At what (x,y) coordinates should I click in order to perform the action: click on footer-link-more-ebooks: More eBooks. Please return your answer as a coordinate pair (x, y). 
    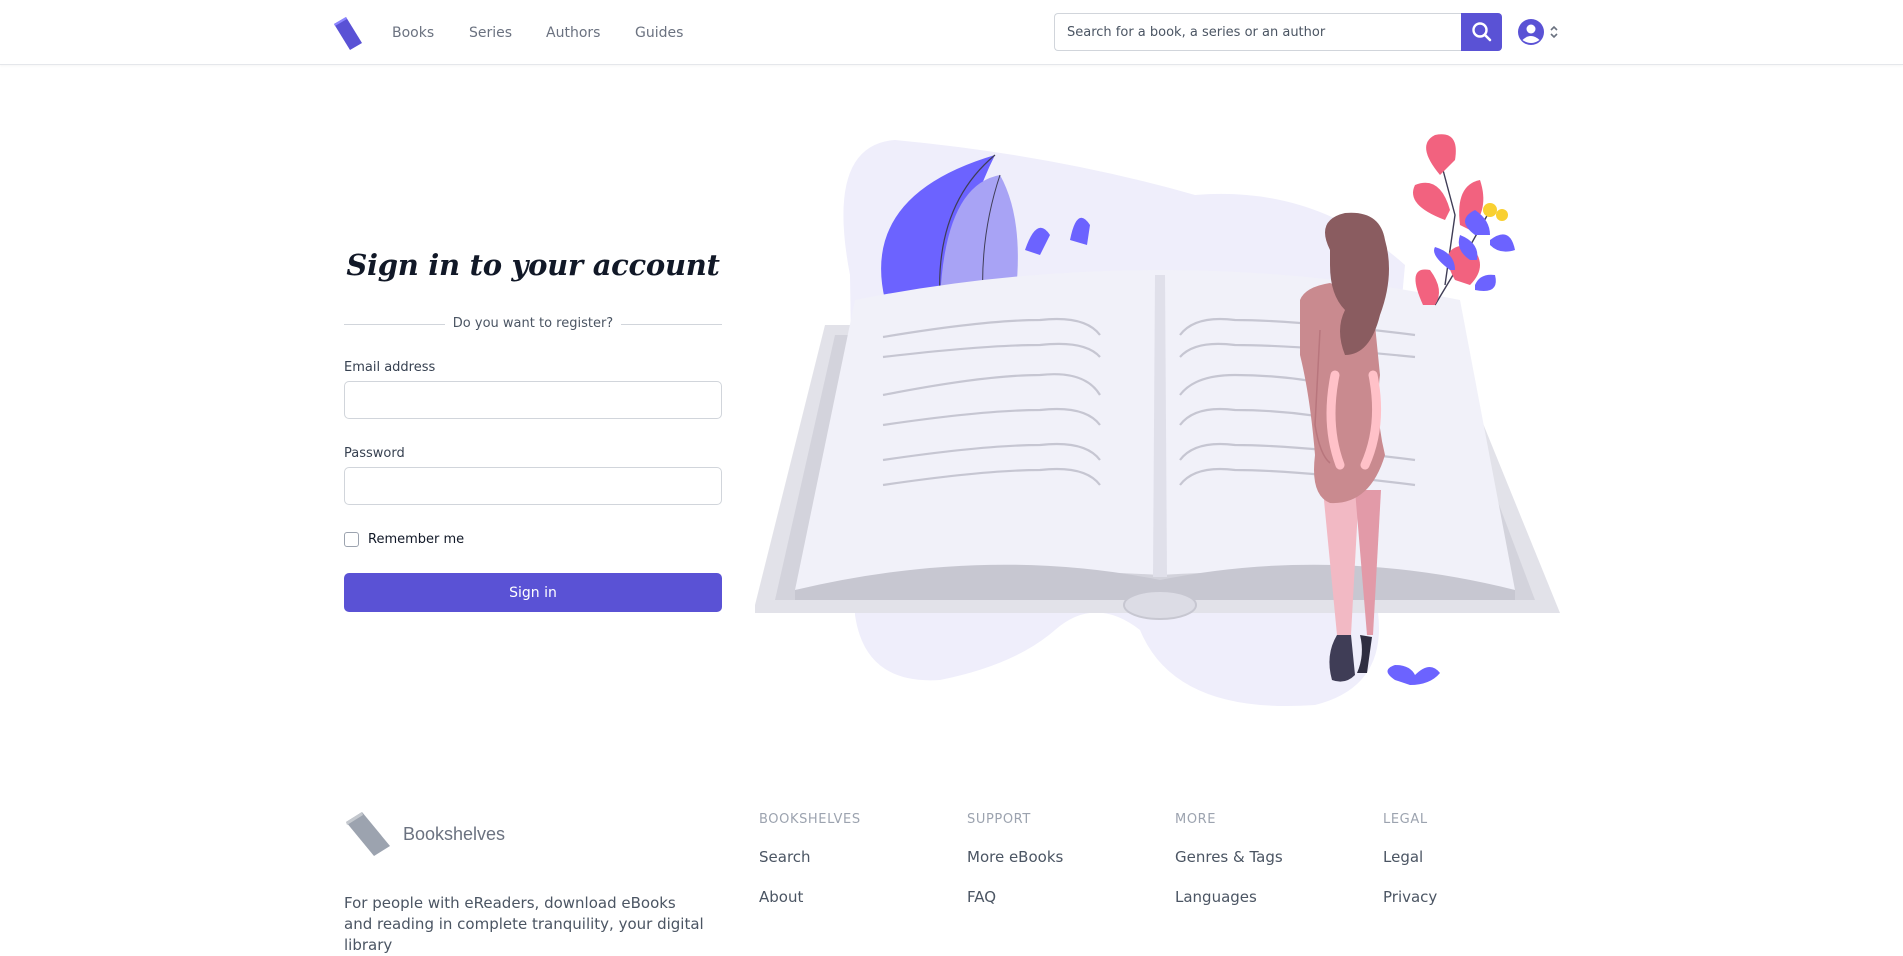
    Looking at the image, I should click on (1015, 858).